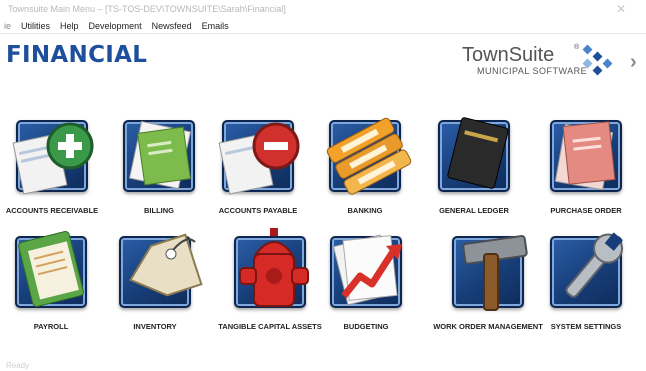 This screenshot has width=646, height=371. Describe the element at coordinates (586, 326) in the screenshot. I see `tile-label: SYSTEM SETTINGS` at that location.